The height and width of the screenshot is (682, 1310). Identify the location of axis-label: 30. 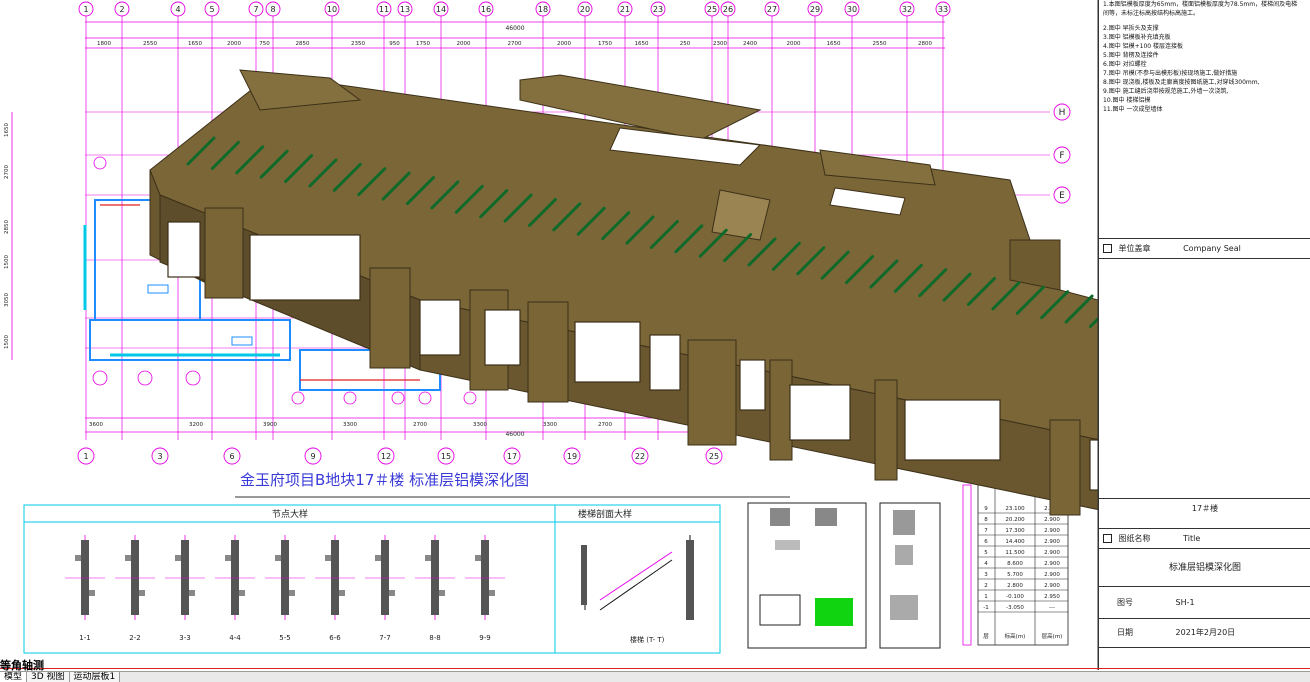
(852, 9).